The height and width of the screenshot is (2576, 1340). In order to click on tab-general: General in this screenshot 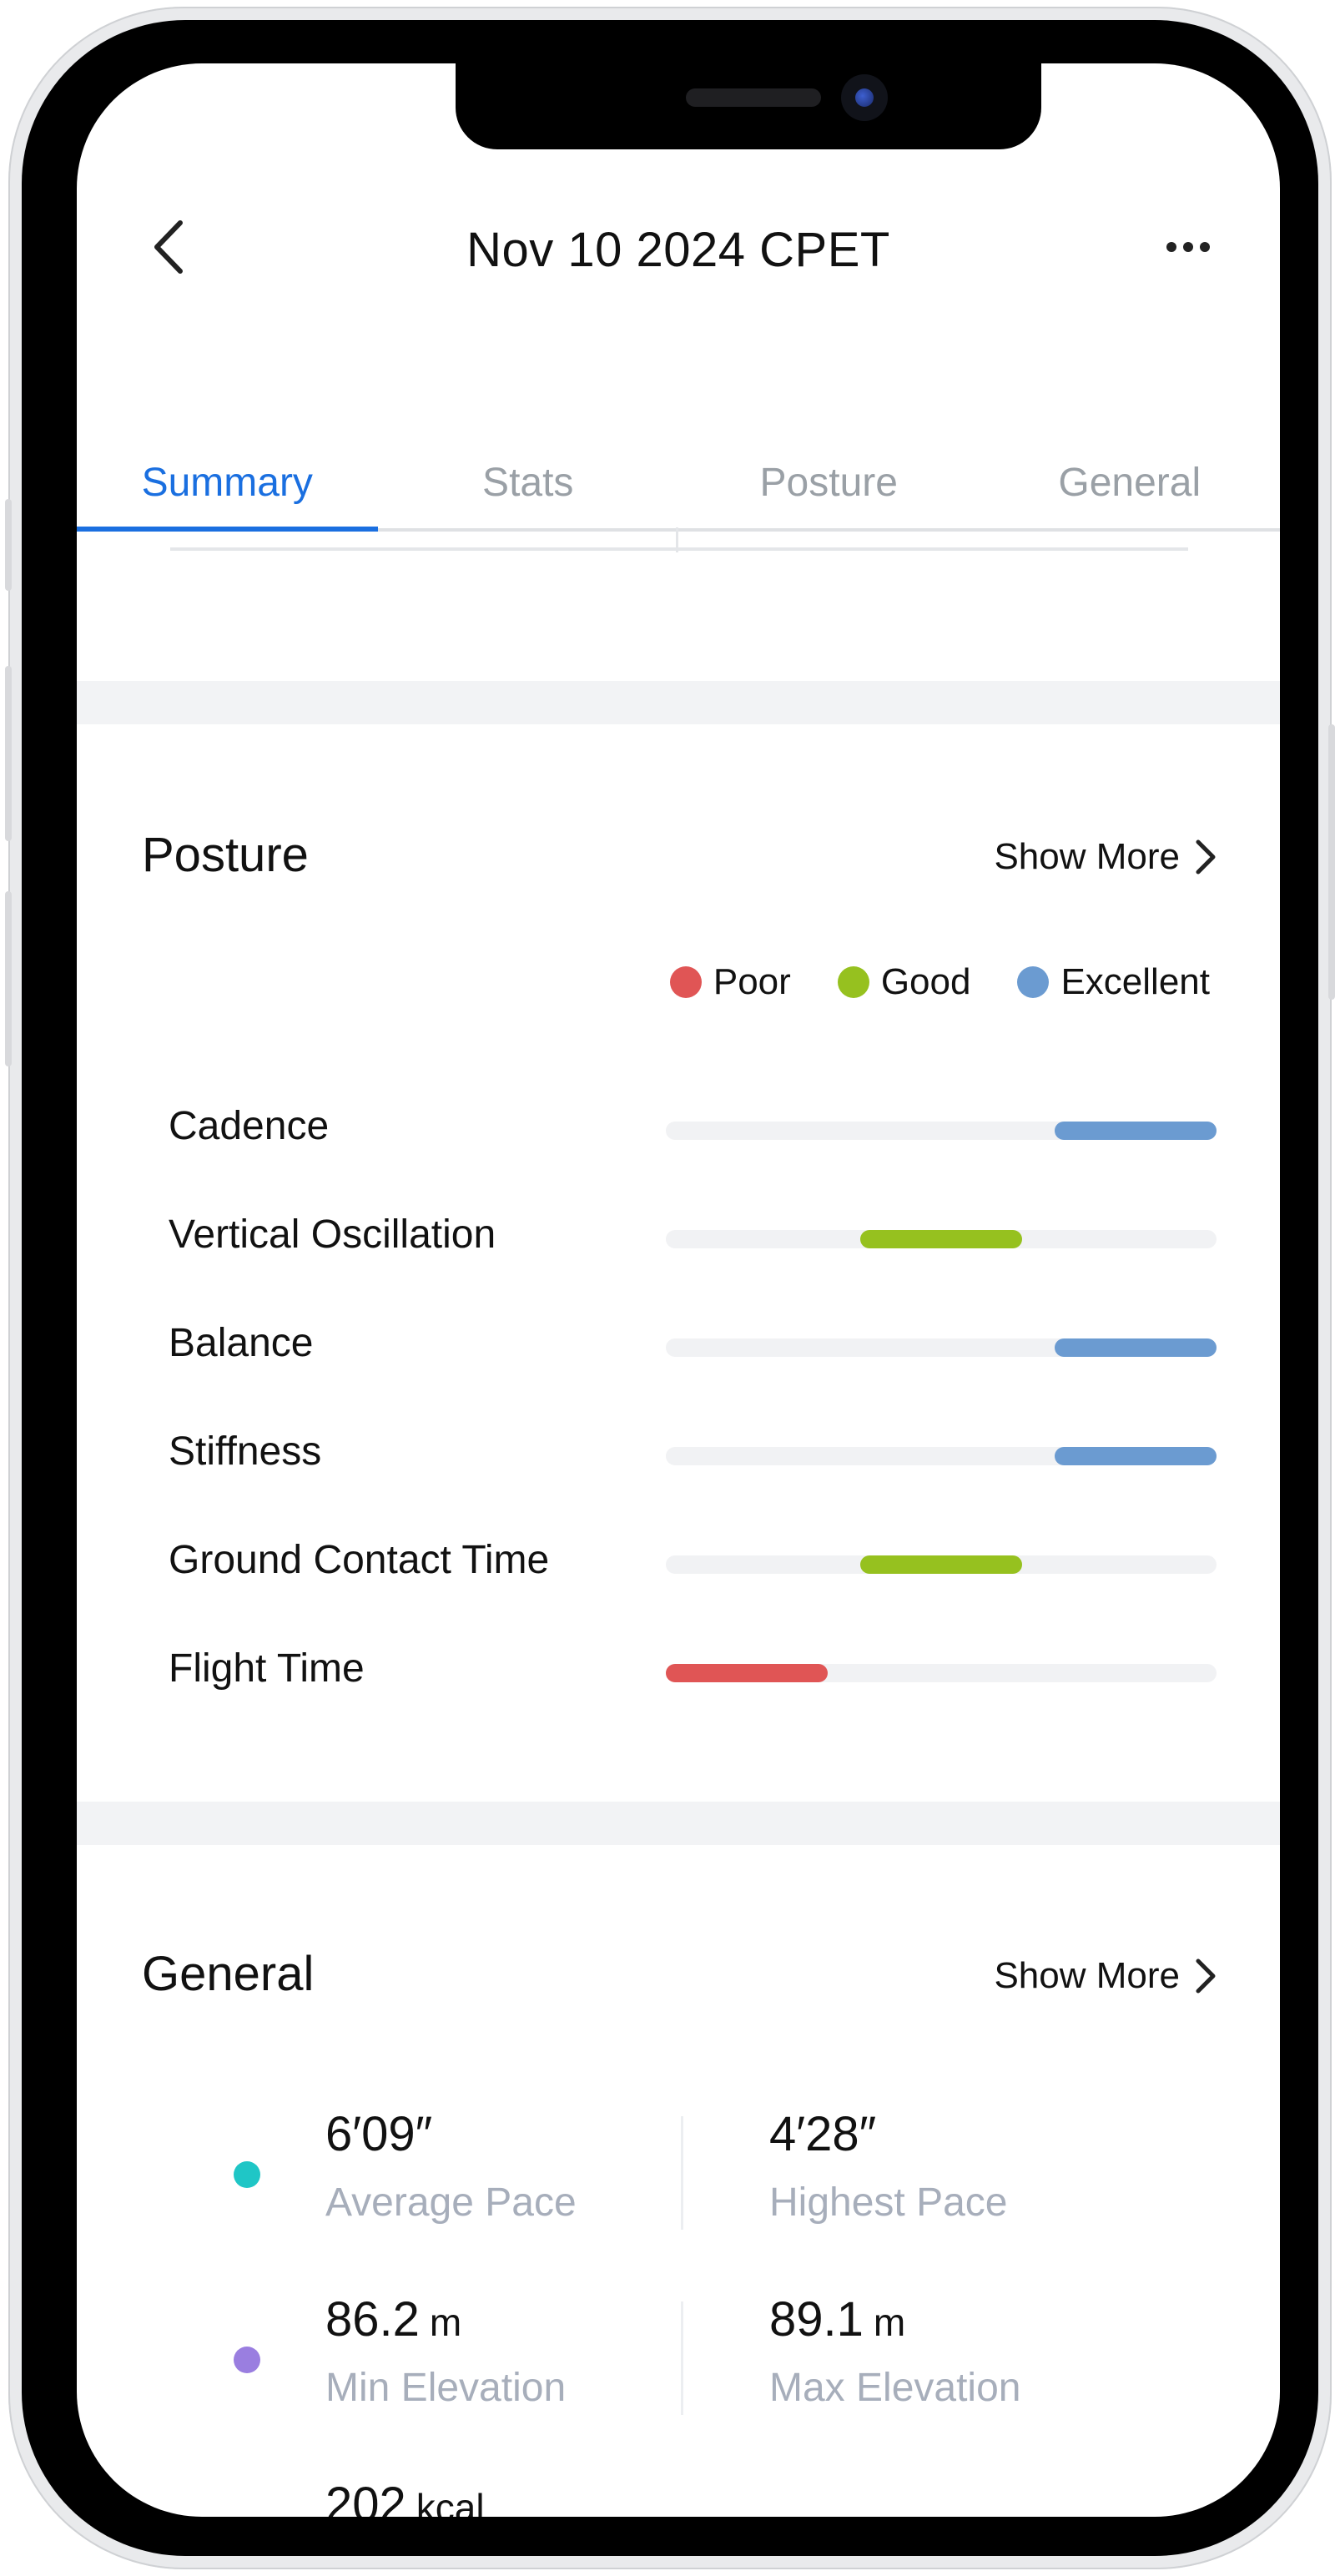, I will do `click(1130, 479)`.